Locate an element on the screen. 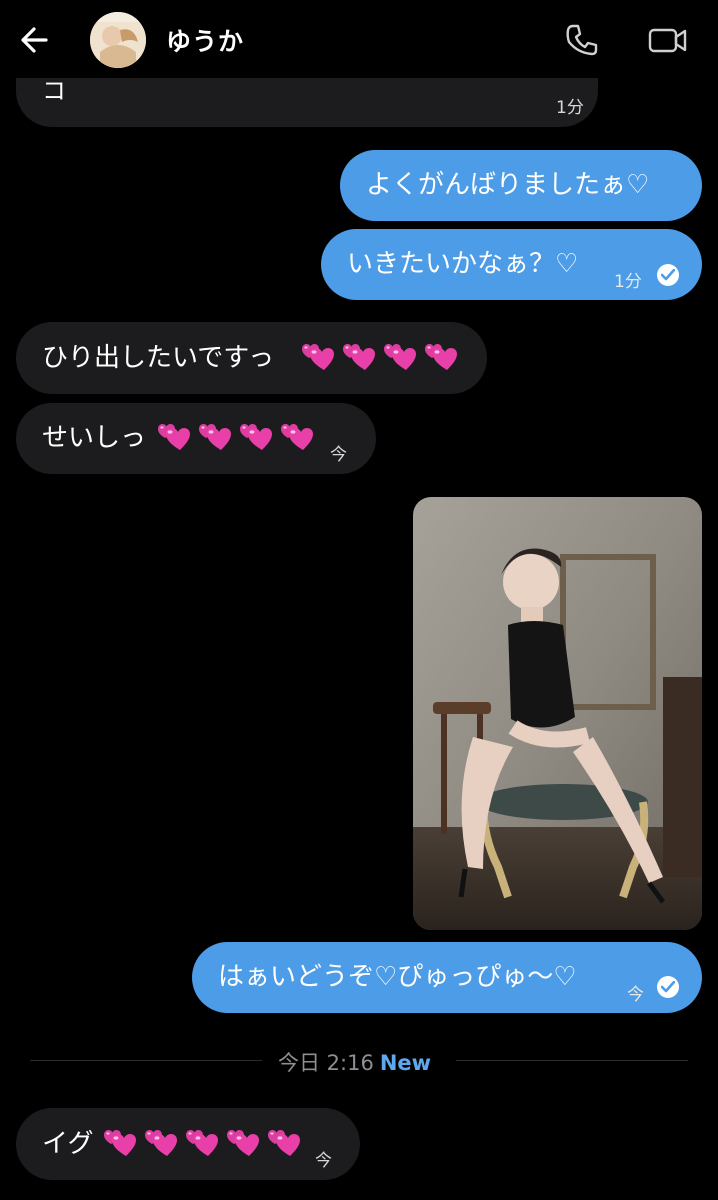  divider-date: 今日 2:16 is located at coordinates (326, 1063).